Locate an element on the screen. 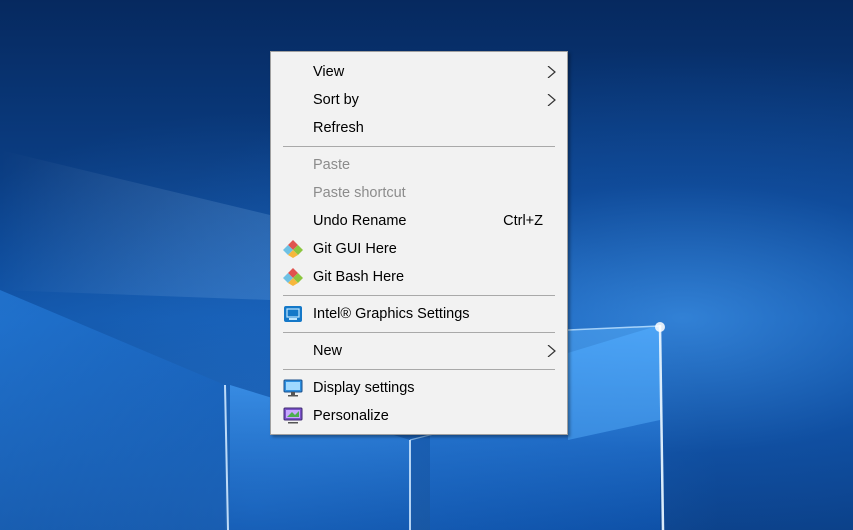  menu-item-sort-by: Sort by is located at coordinates (419, 100).